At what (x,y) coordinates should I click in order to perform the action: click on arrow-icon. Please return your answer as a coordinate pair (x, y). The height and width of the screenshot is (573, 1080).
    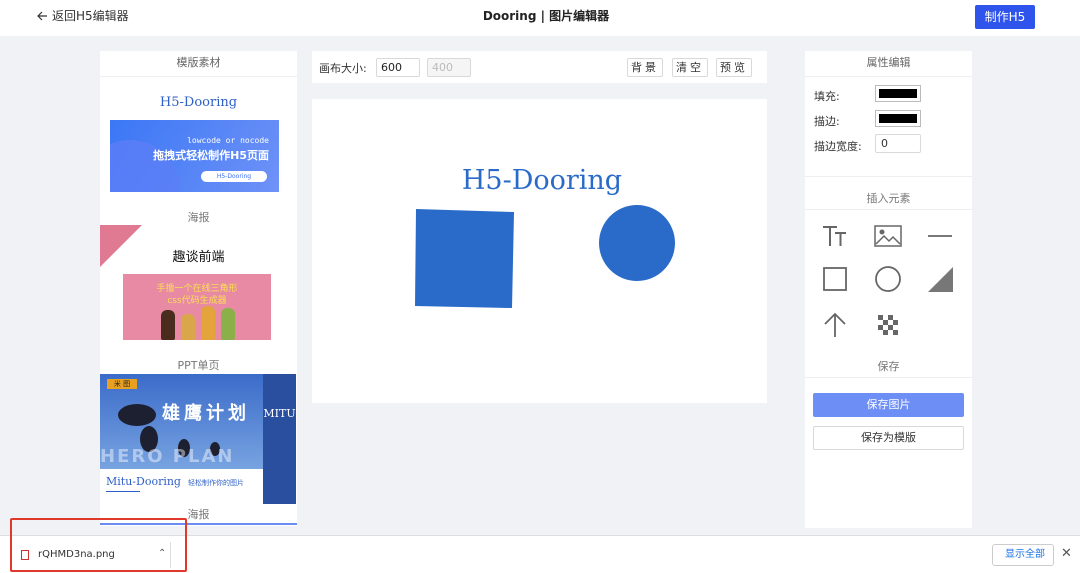
    Looking at the image, I should click on (835, 325).